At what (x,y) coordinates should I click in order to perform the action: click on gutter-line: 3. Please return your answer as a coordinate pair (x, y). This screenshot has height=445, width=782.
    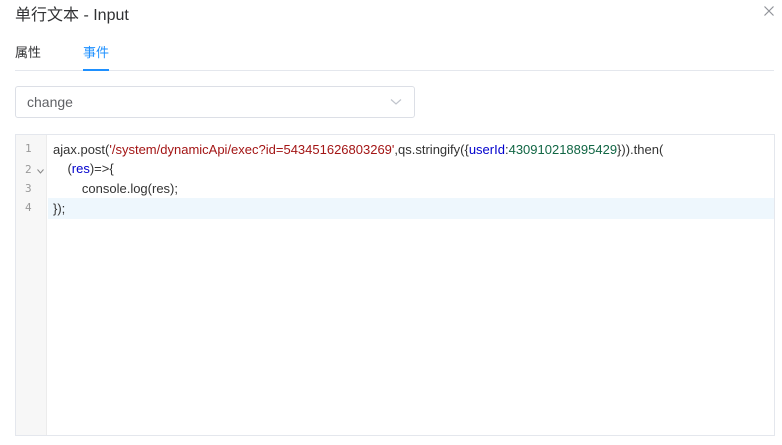
    Looking at the image, I should click on (31, 189).